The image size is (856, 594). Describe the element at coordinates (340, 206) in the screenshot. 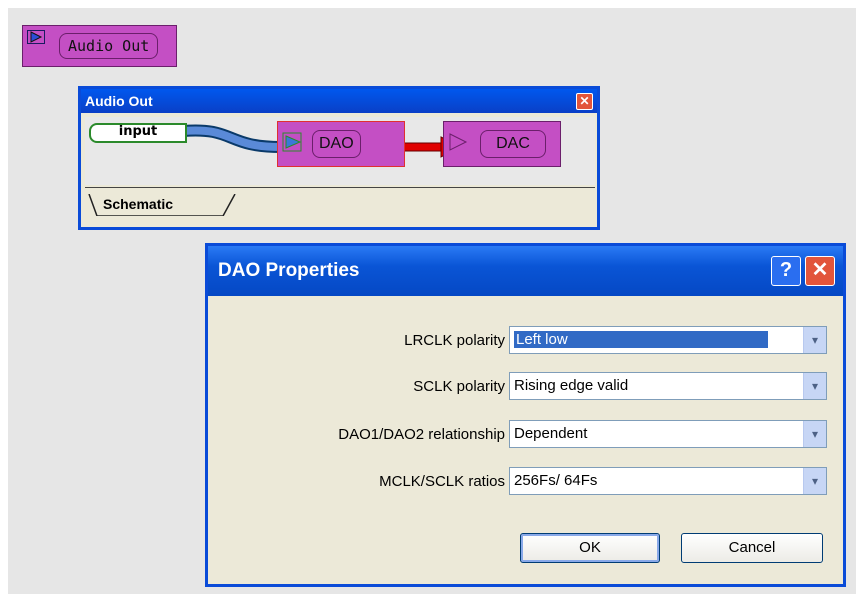

I see `tab-strip: Schematic` at that location.